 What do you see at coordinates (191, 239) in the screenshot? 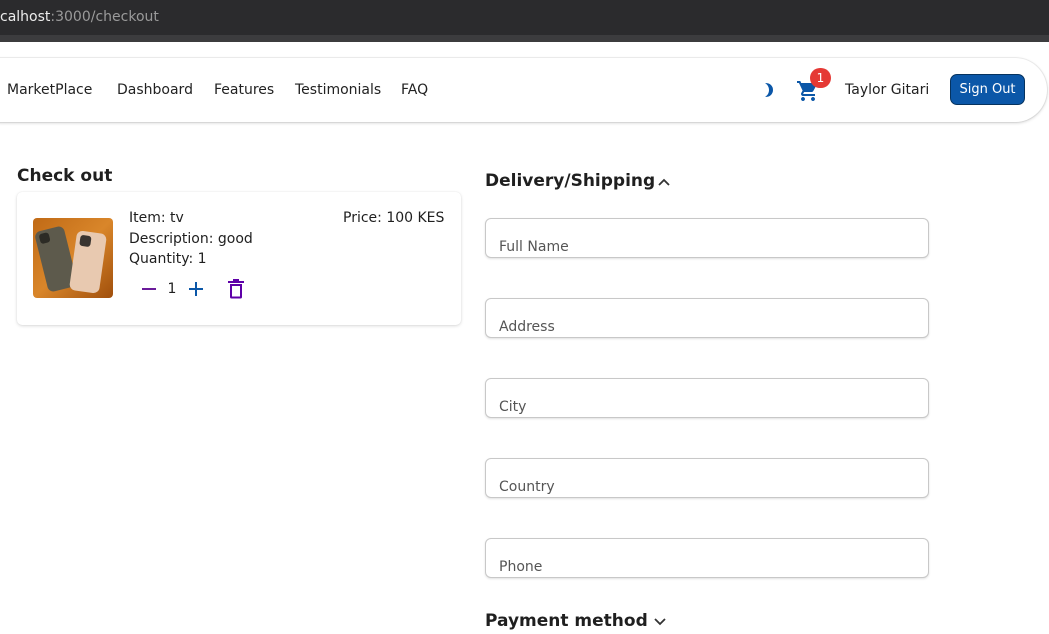
I see `item-description: Description: good` at bounding box center [191, 239].